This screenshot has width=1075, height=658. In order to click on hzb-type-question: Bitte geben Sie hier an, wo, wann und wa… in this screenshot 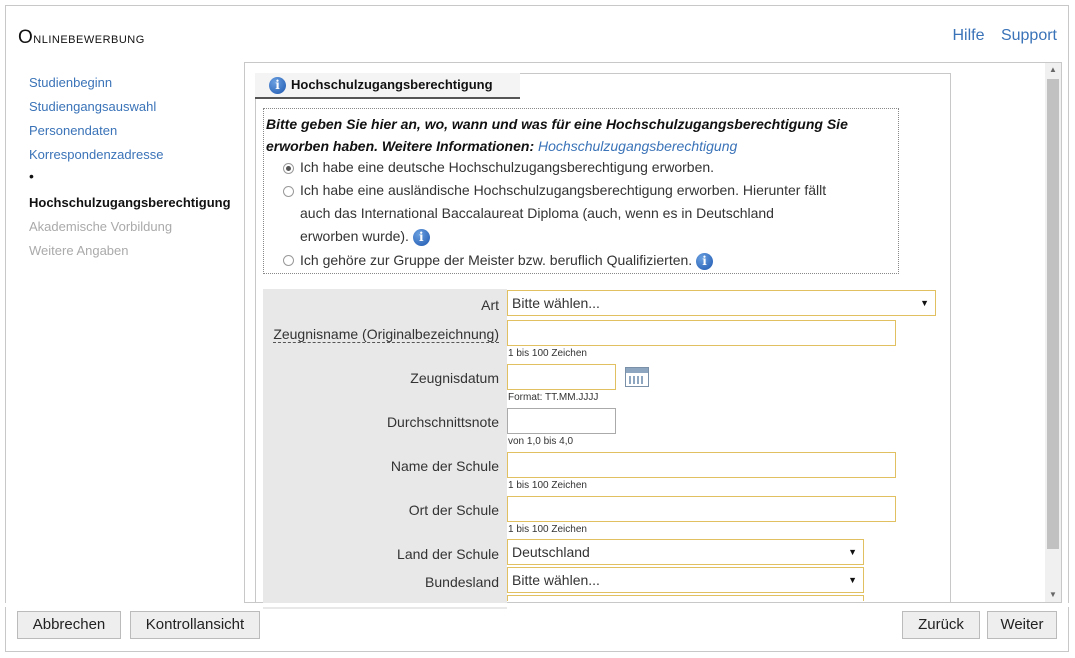, I will do `click(581, 191)`.